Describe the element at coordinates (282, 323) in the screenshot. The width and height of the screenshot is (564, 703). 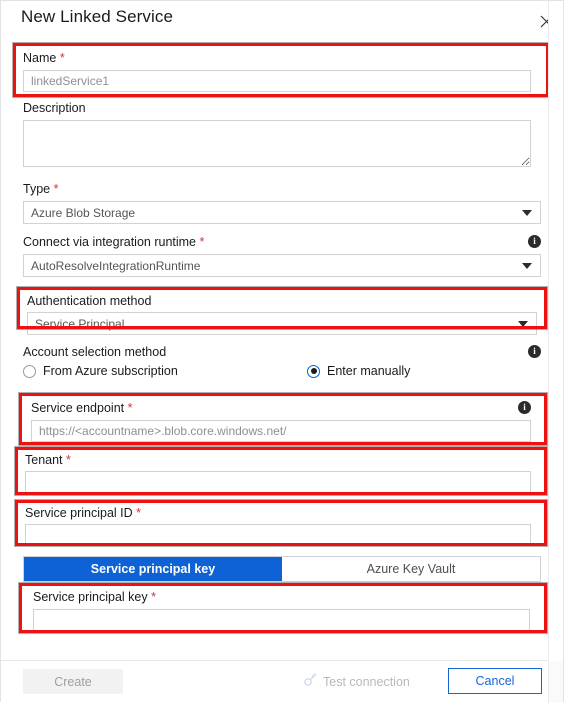
I see `auth-method-dropdown: Service Principal` at that location.